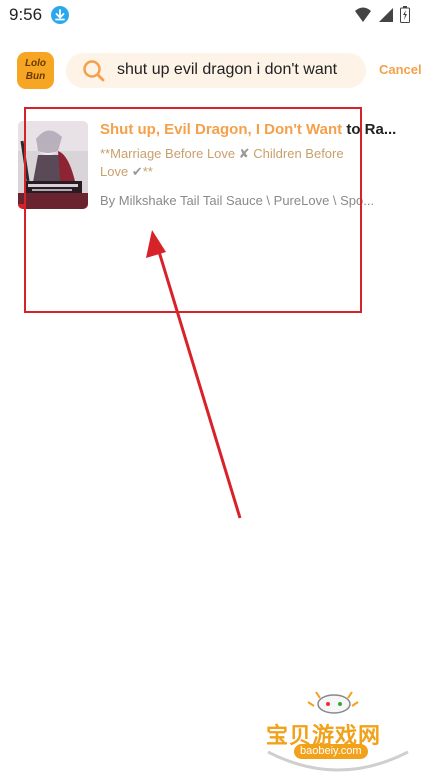 The width and height of the screenshot is (440, 782). Describe the element at coordinates (338, 734) in the screenshot. I see `watermark: 宝贝游戏网 baobeiy.com` at that location.